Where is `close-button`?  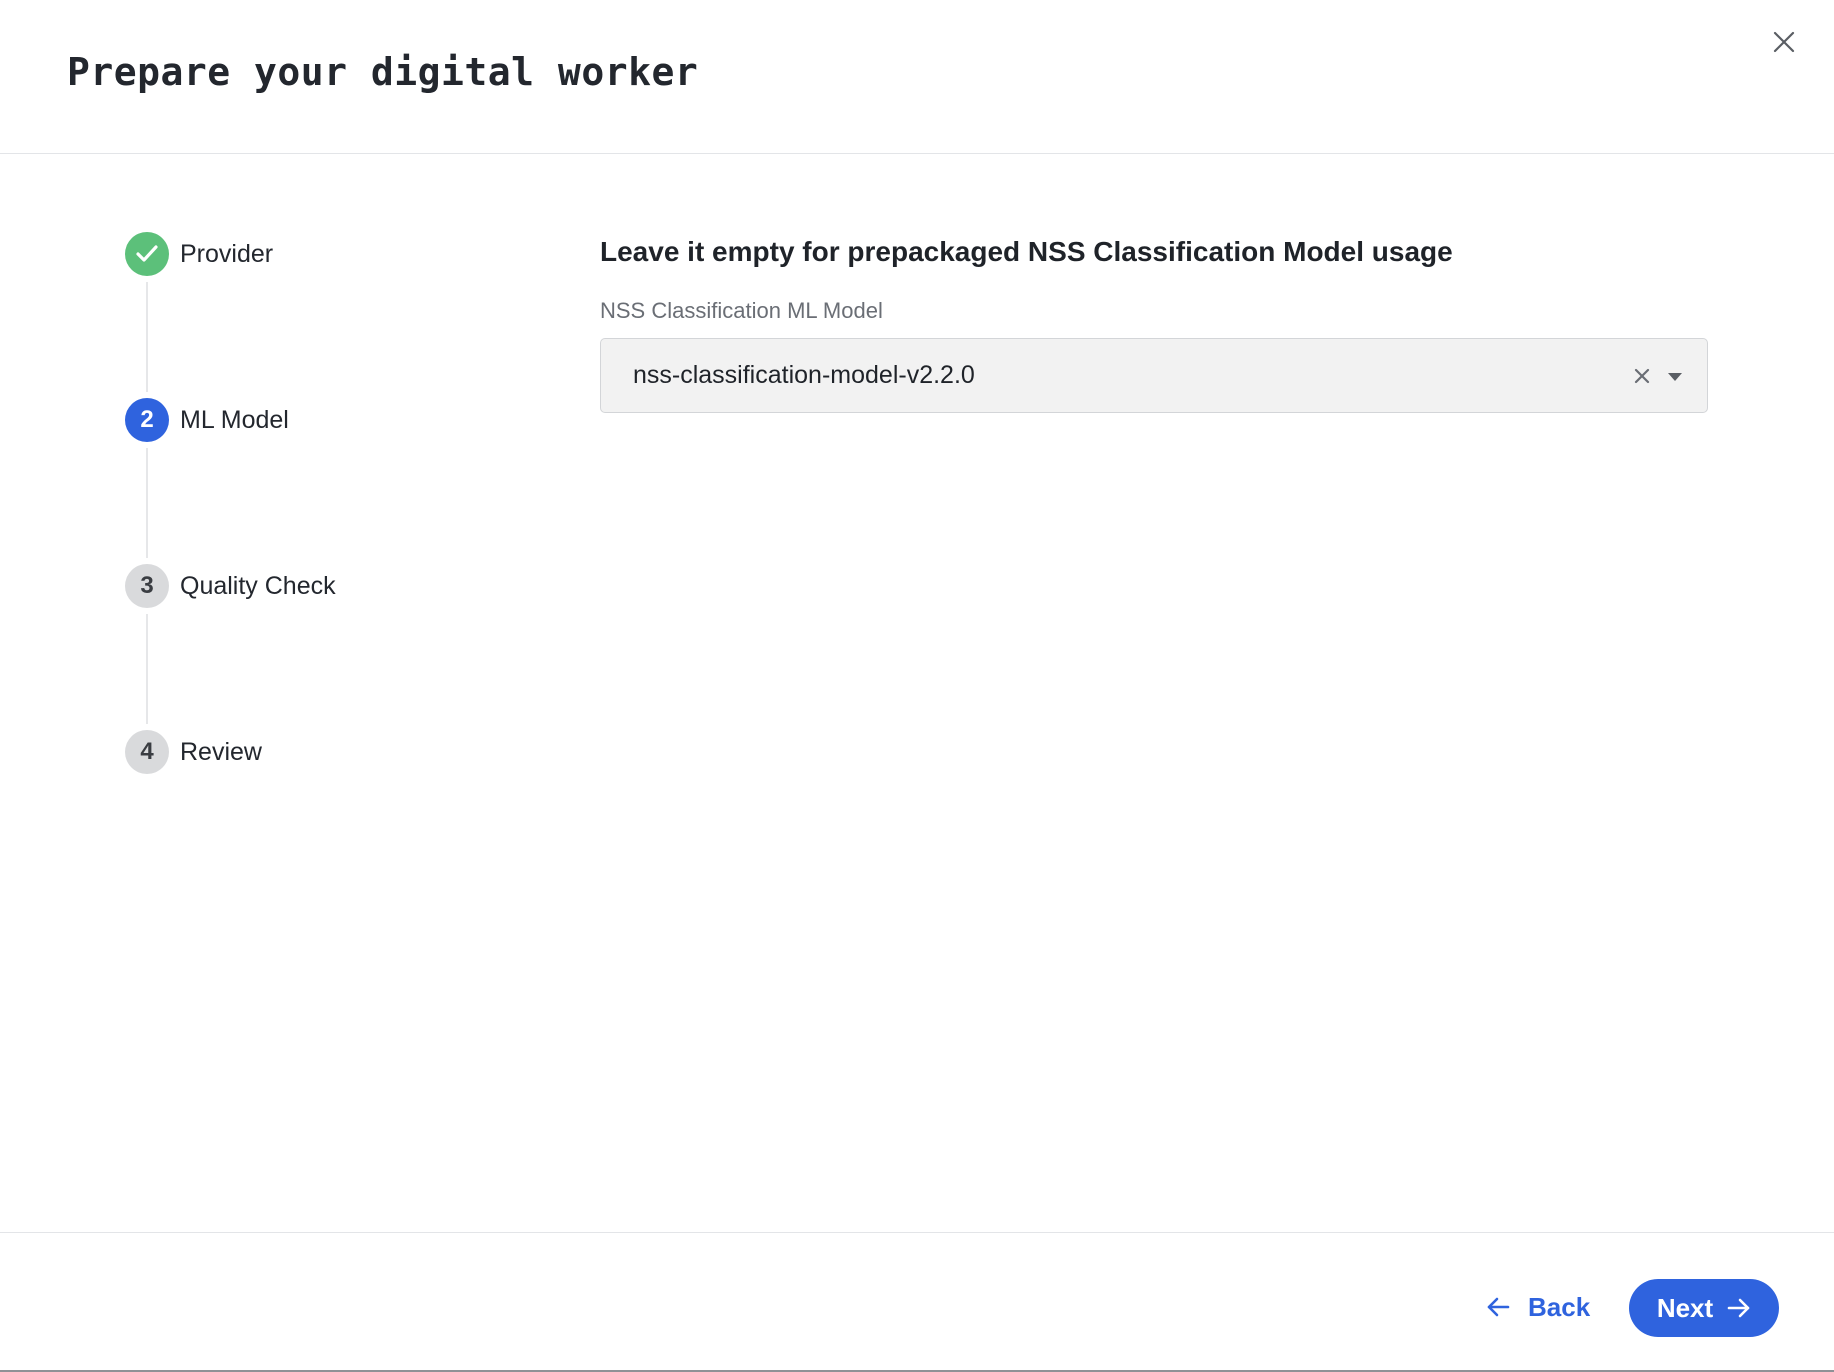
close-button is located at coordinates (1784, 42).